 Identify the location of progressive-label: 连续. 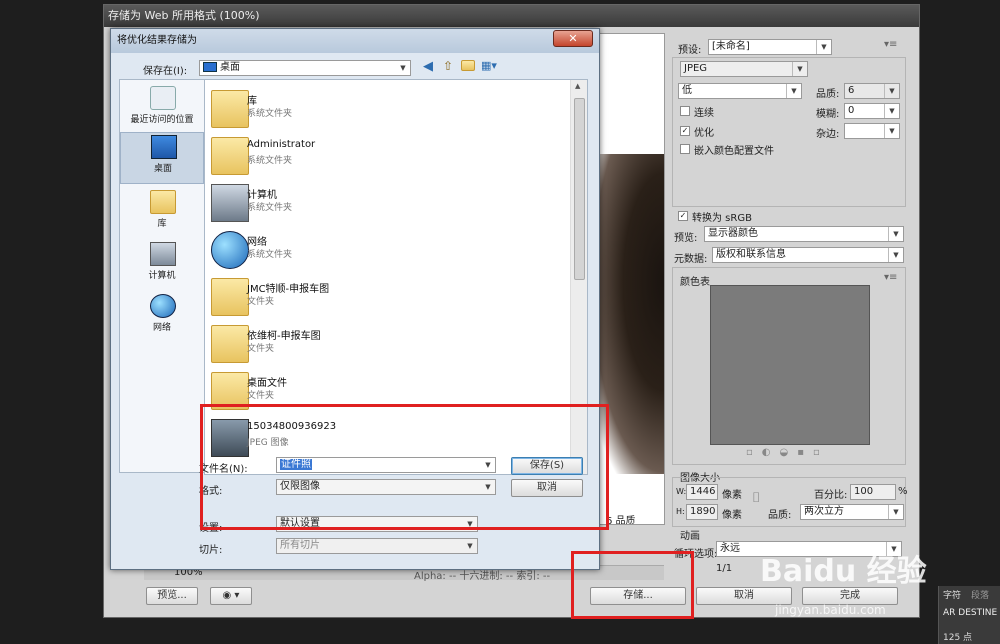
(704, 113).